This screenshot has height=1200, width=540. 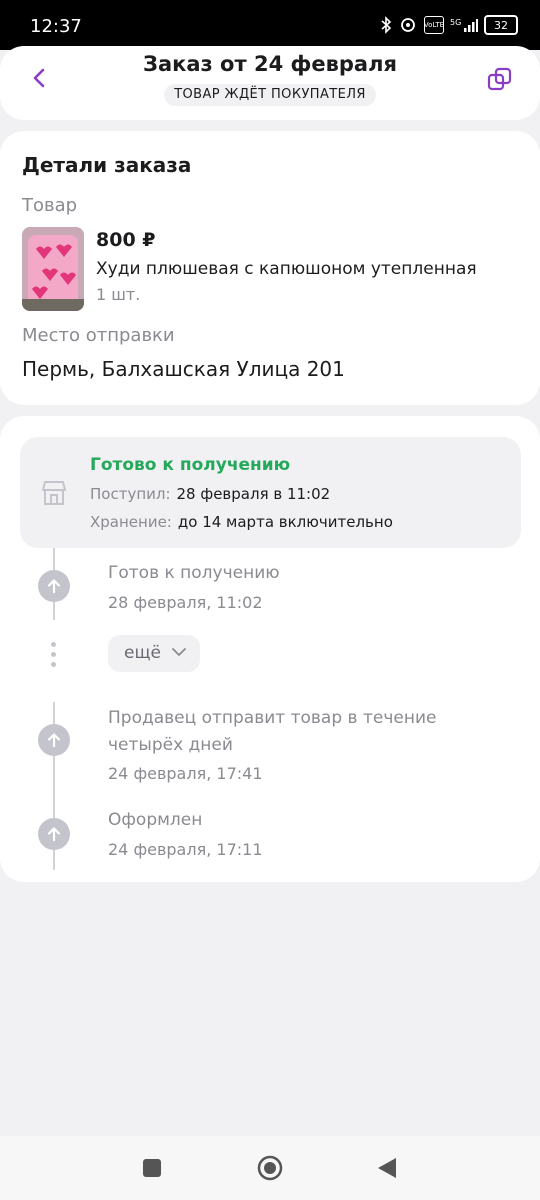 What do you see at coordinates (107, 165) in the screenshot?
I see `section-heading: Детали заказа` at bounding box center [107, 165].